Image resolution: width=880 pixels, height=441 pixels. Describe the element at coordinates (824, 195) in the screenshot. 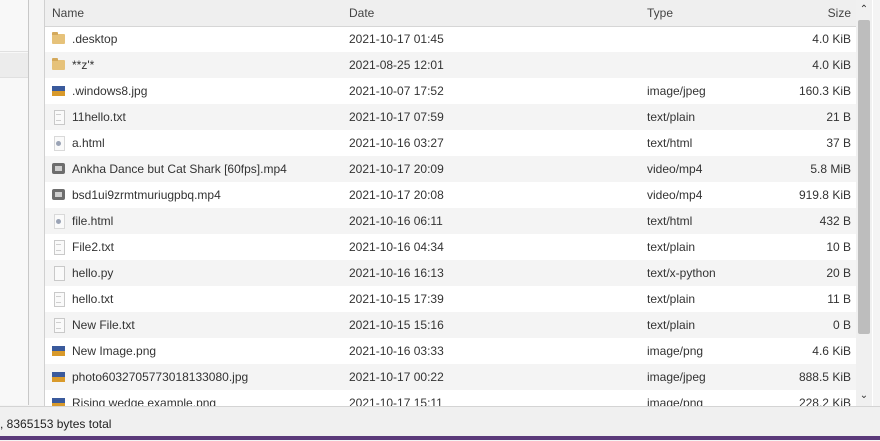

I see `file-size: 919.8 KiB` at that location.